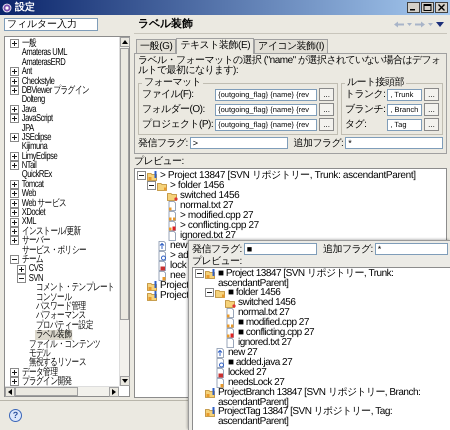 The image size is (450, 430). Describe the element at coordinates (275, 333) in the screenshot. I see `tree-item: ■ conflicting.cpp 27` at that location.